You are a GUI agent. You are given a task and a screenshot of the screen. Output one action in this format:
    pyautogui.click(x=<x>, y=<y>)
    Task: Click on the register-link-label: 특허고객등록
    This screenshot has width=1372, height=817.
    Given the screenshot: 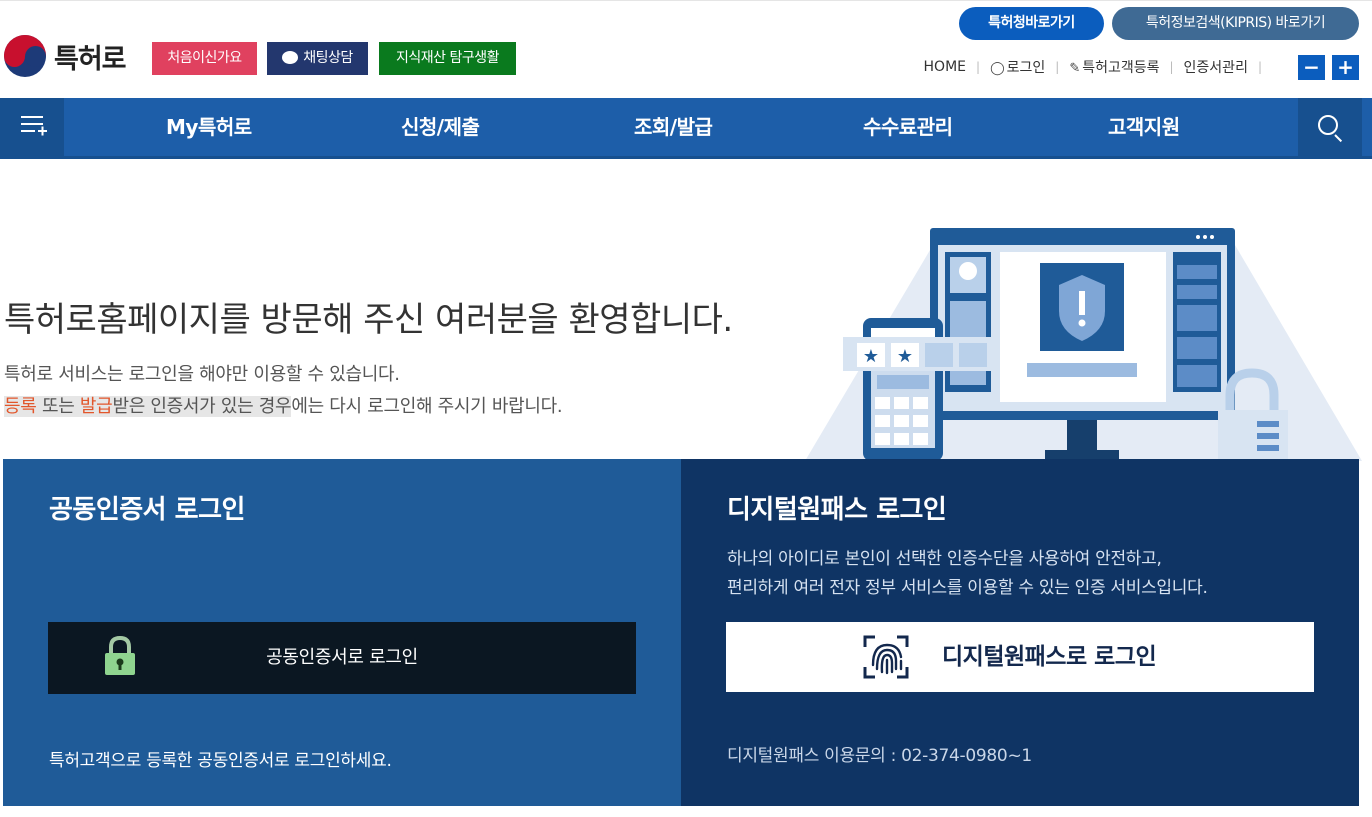 What is the action you would take?
    pyautogui.click(x=1121, y=68)
    